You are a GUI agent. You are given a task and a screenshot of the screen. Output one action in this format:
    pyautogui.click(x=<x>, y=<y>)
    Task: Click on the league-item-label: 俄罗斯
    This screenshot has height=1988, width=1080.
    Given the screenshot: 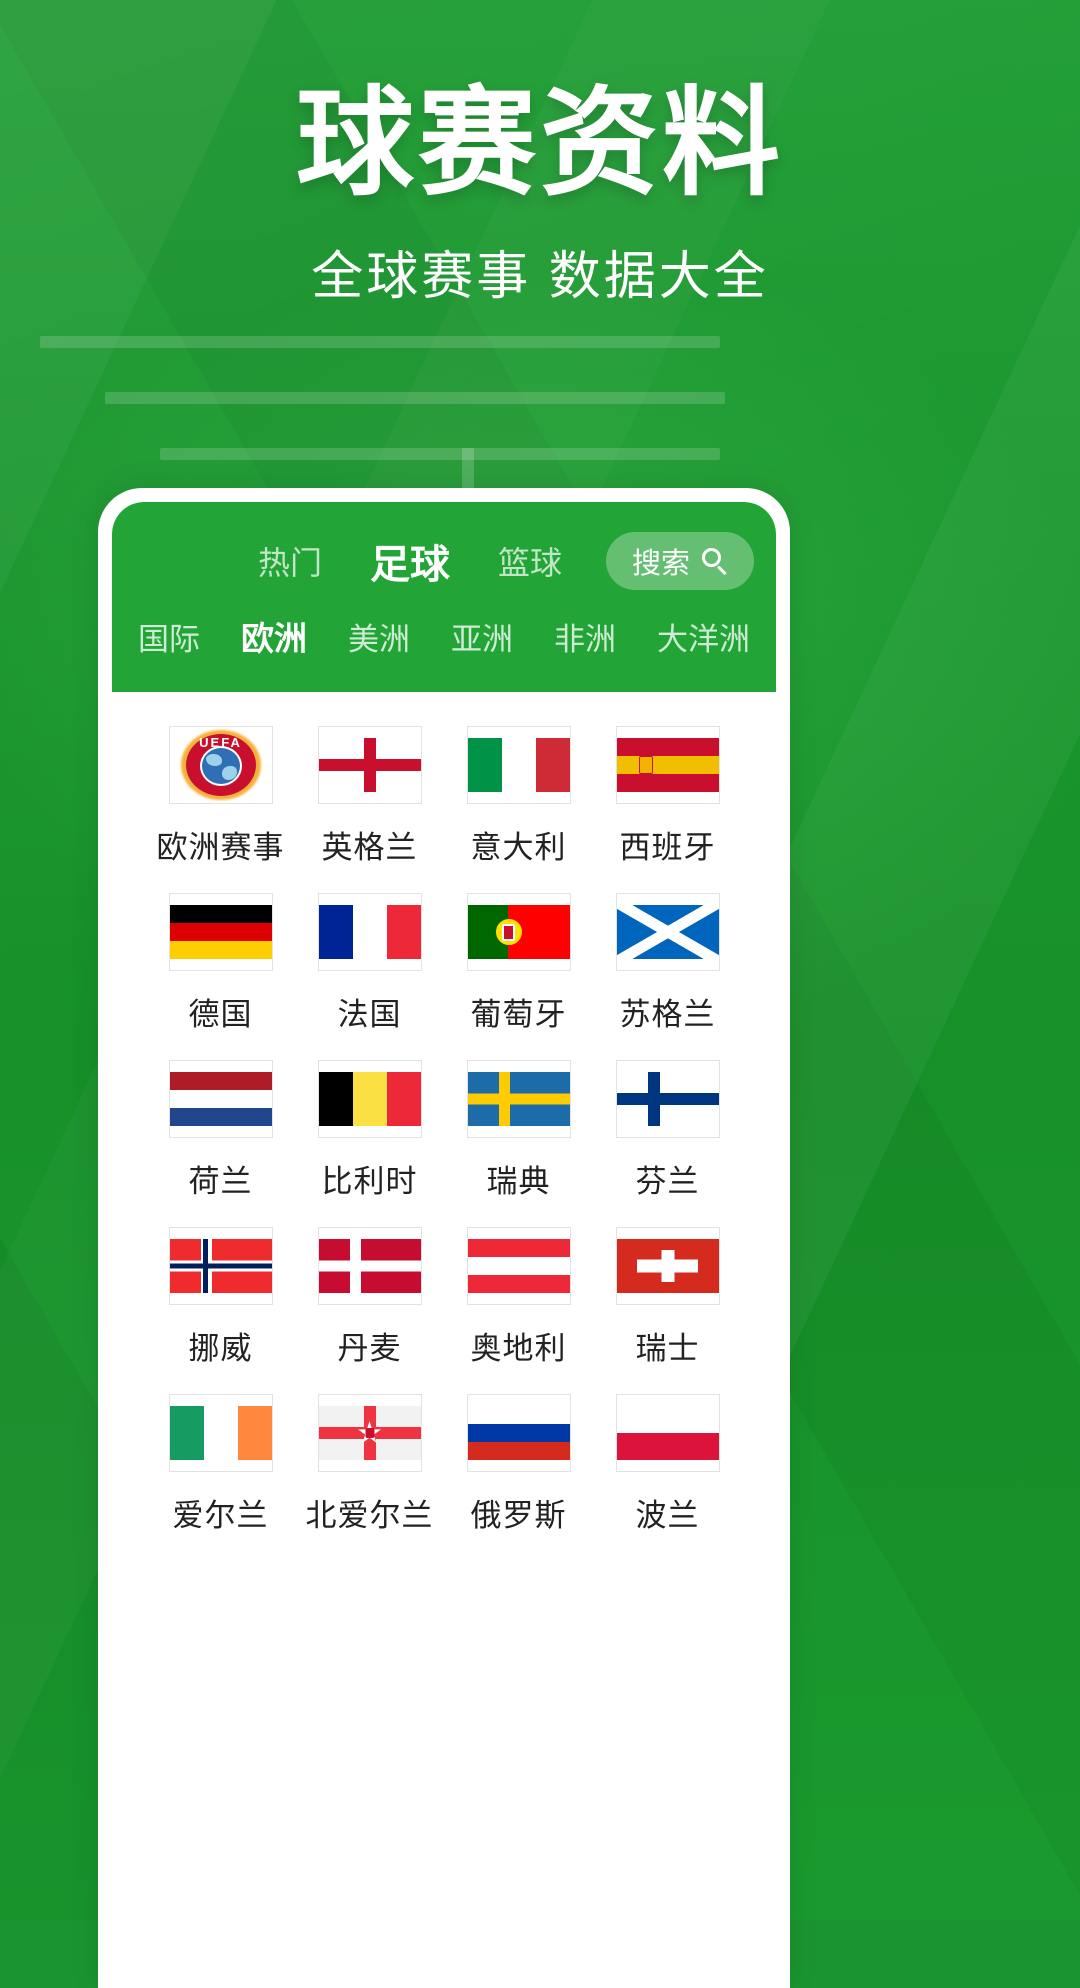 What is the action you would take?
    pyautogui.click(x=518, y=1515)
    